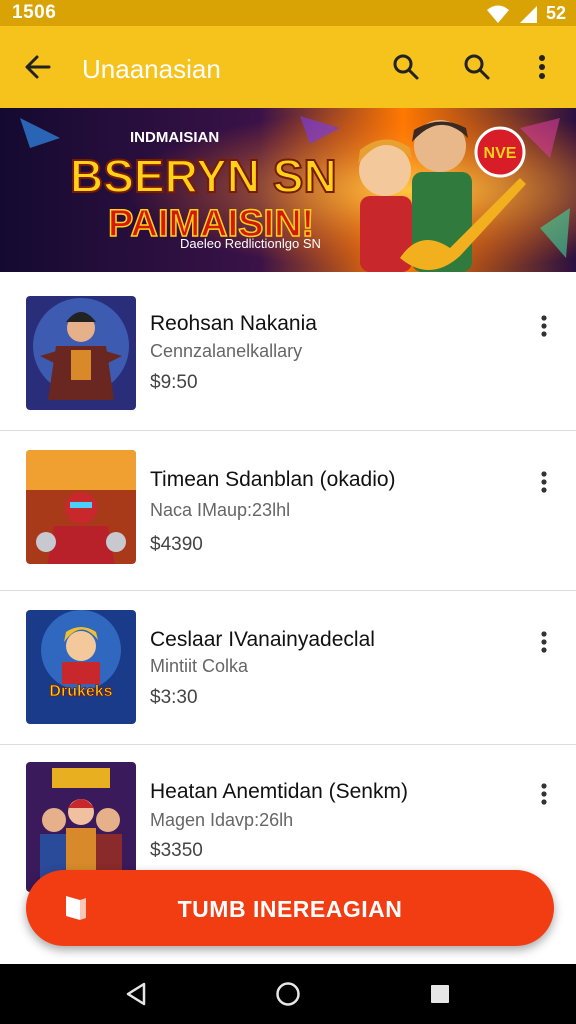  I want to click on fighter-red-icon, so click(81, 507).